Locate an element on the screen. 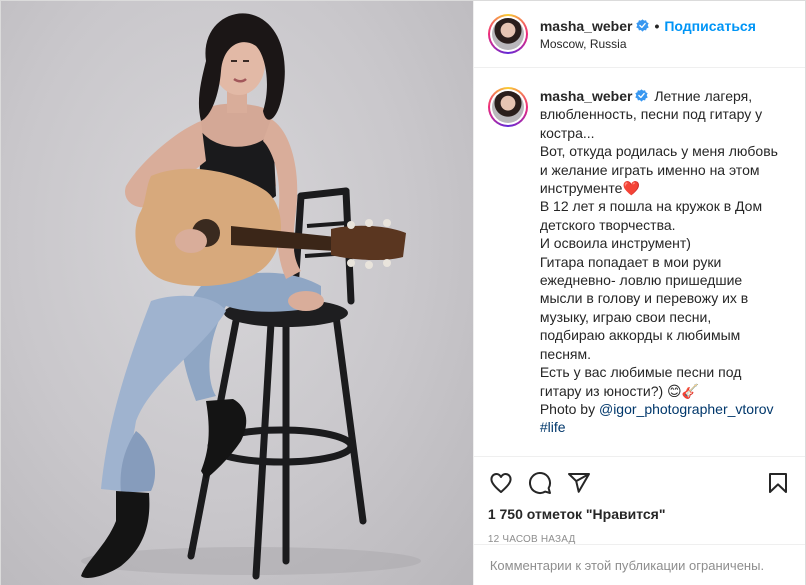 This screenshot has height=585, width=806. caption-line: гитару из юности?) 😊🎸 is located at coordinates (619, 390).